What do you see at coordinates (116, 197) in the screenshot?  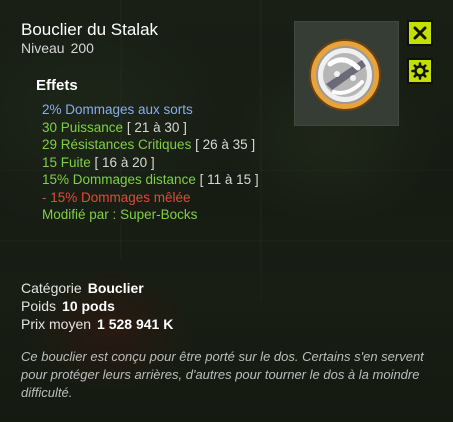 I see `effect-line: - 15% Dommages mêlée` at bounding box center [116, 197].